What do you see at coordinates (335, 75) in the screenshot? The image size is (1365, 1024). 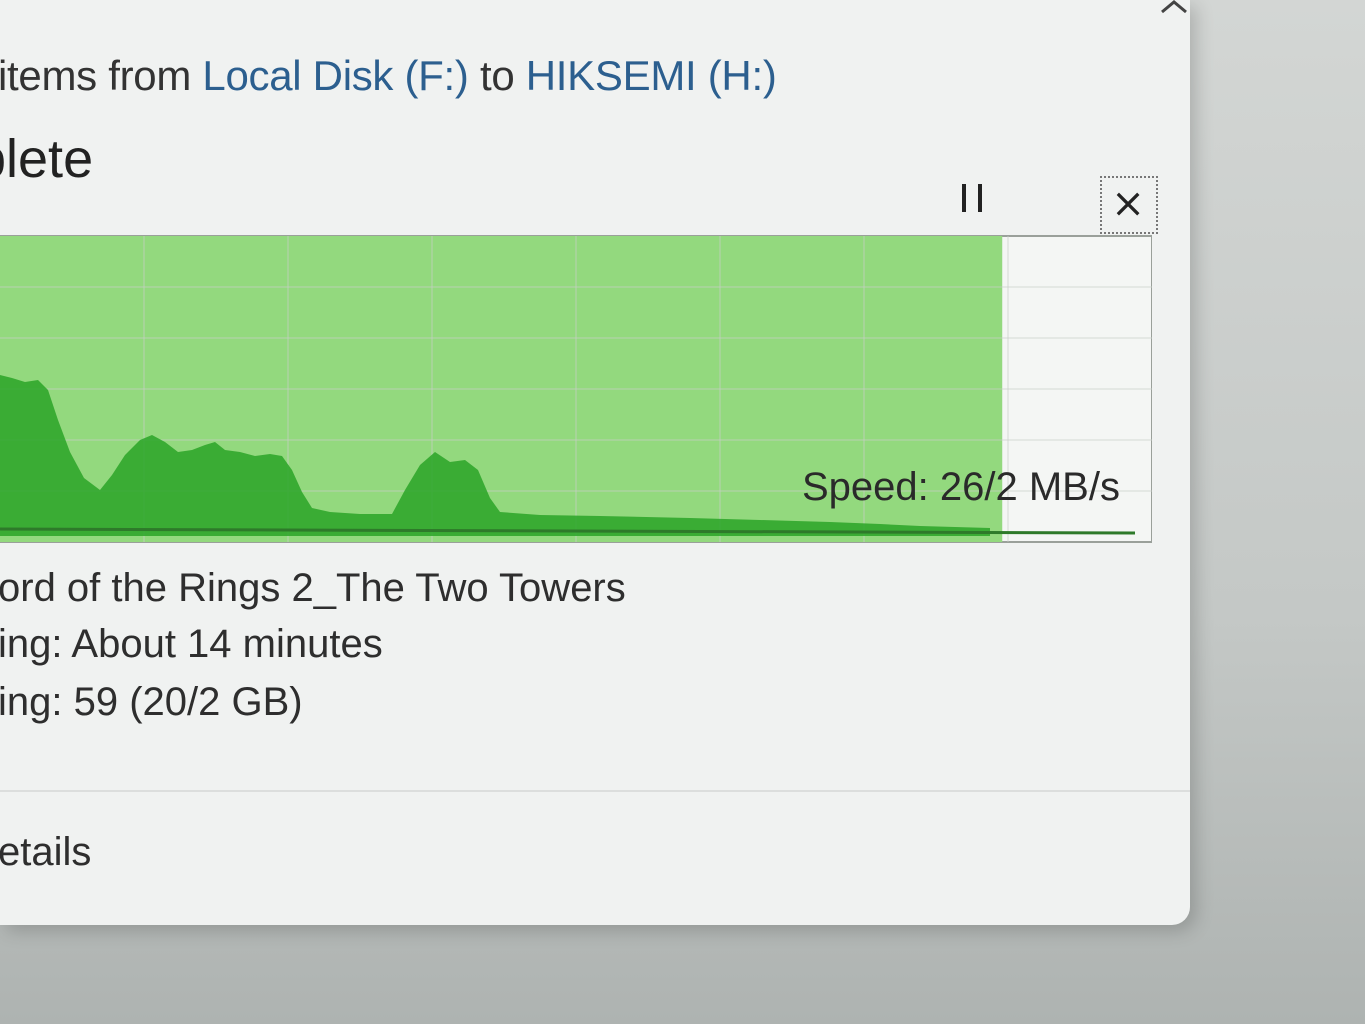 I see `source-link: Local Disk (F:)` at bounding box center [335, 75].